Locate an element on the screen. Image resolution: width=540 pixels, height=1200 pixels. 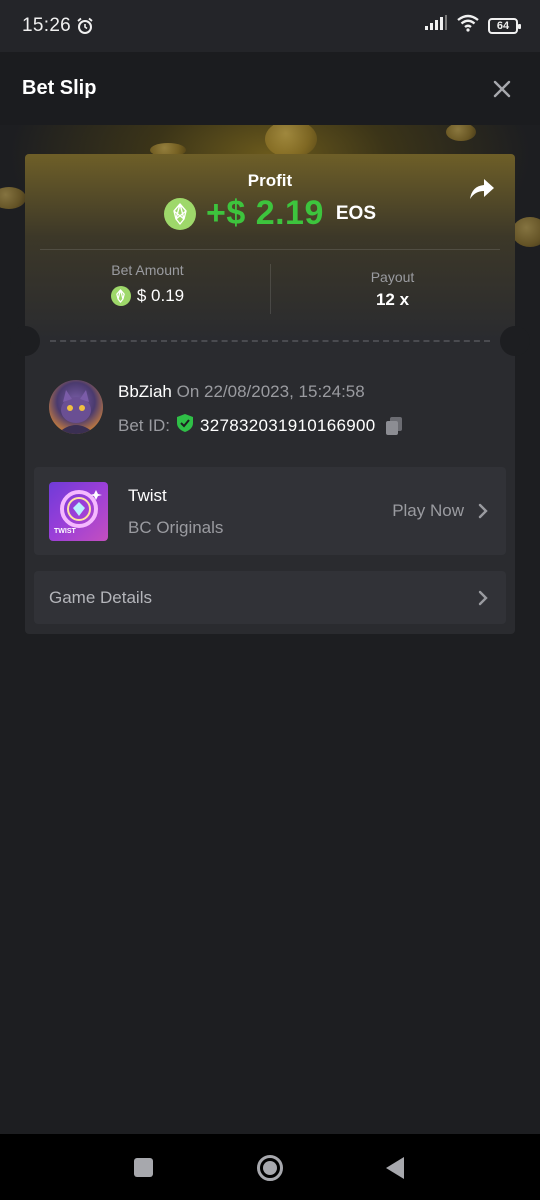
dashed-separator is located at coordinates (270, 341).